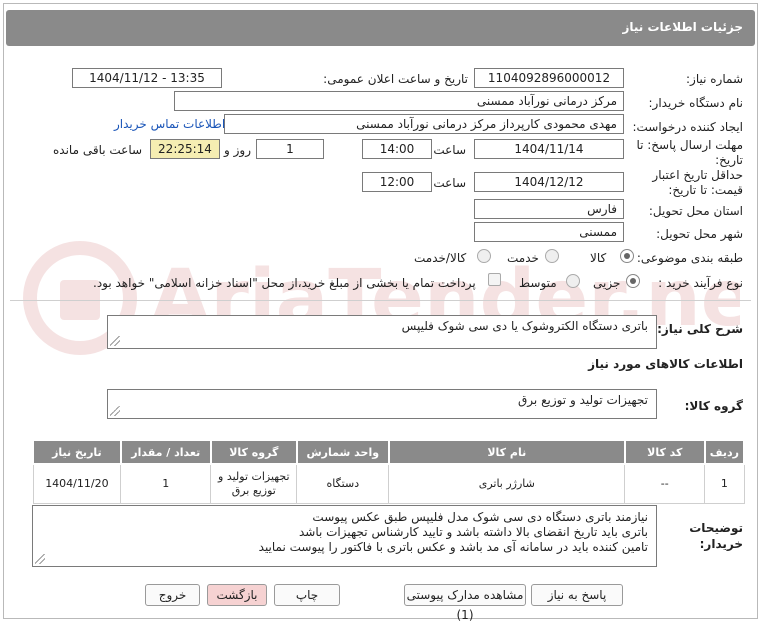 This screenshot has width=761, height=625. I want to click on buyer-contact-link: اطلاعات تماس خریدار, so click(169, 124).